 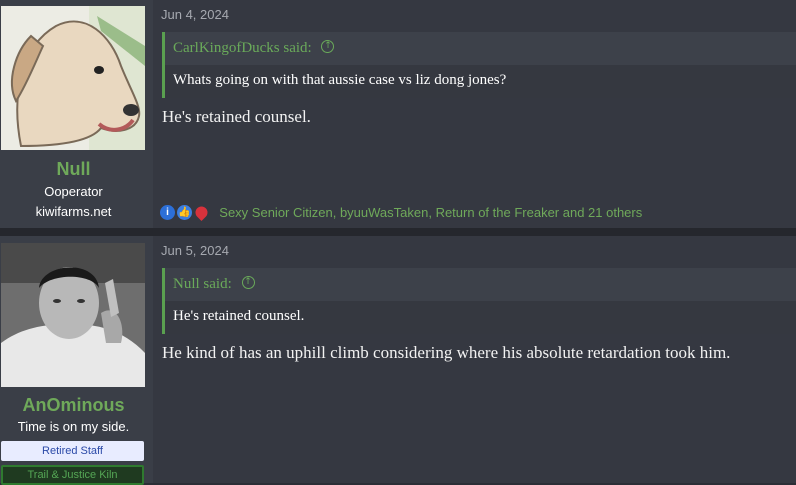 I want to click on quote-header: Null said: ↑, so click(x=480, y=284).